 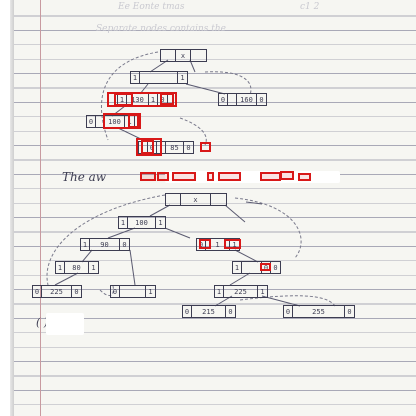 I want to click on tree2-leaf-r1-node: 1 0 0, so click(x=256, y=267).